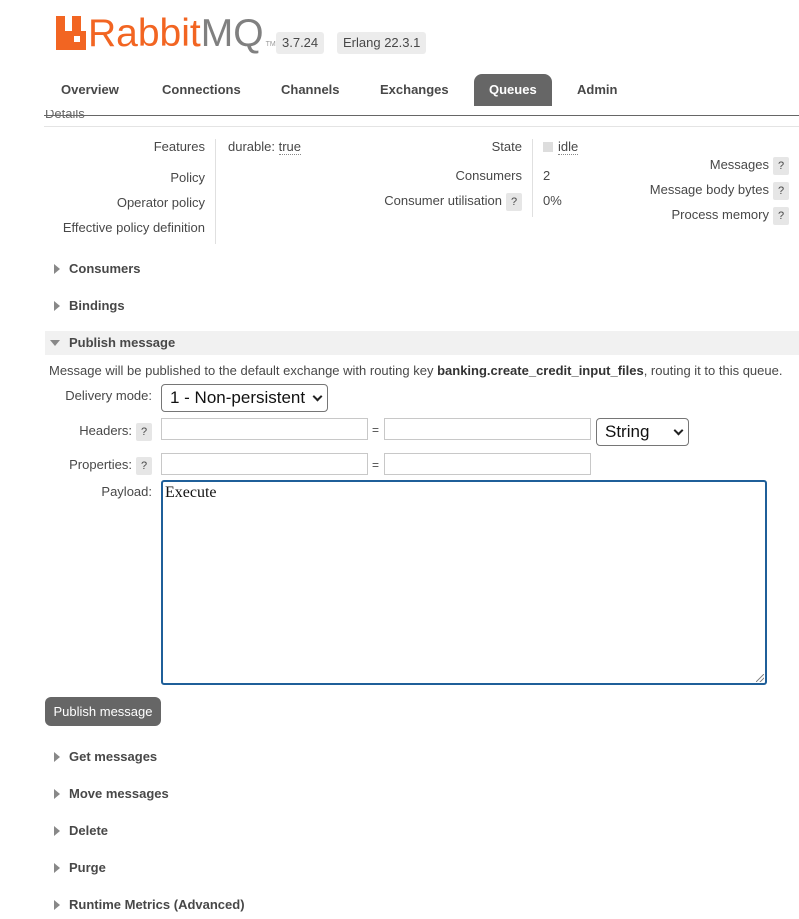 The height and width of the screenshot is (919, 799). What do you see at coordinates (547, 175) in the screenshot?
I see `consumers-value: 2` at bounding box center [547, 175].